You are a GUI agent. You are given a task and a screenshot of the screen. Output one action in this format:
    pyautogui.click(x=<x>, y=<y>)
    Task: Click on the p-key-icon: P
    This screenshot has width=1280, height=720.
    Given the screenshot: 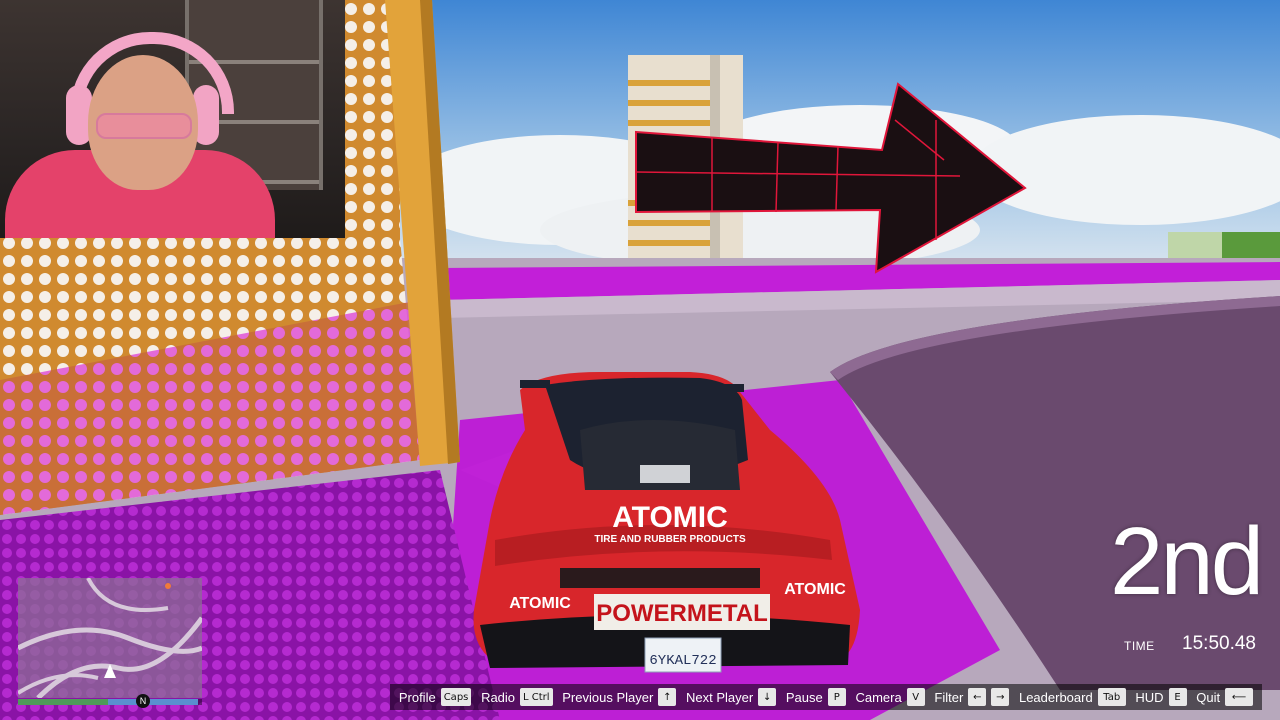 What is the action you would take?
    pyautogui.click(x=836, y=697)
    